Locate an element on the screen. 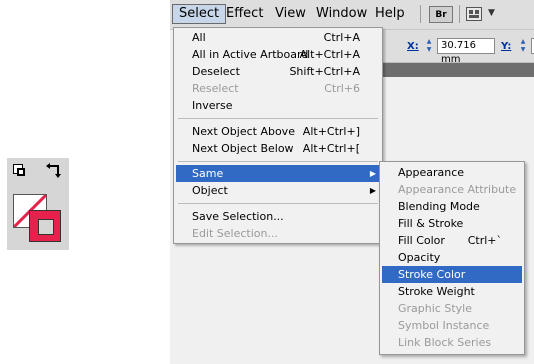  menu-select: Select is located at coordinates (199, 14).